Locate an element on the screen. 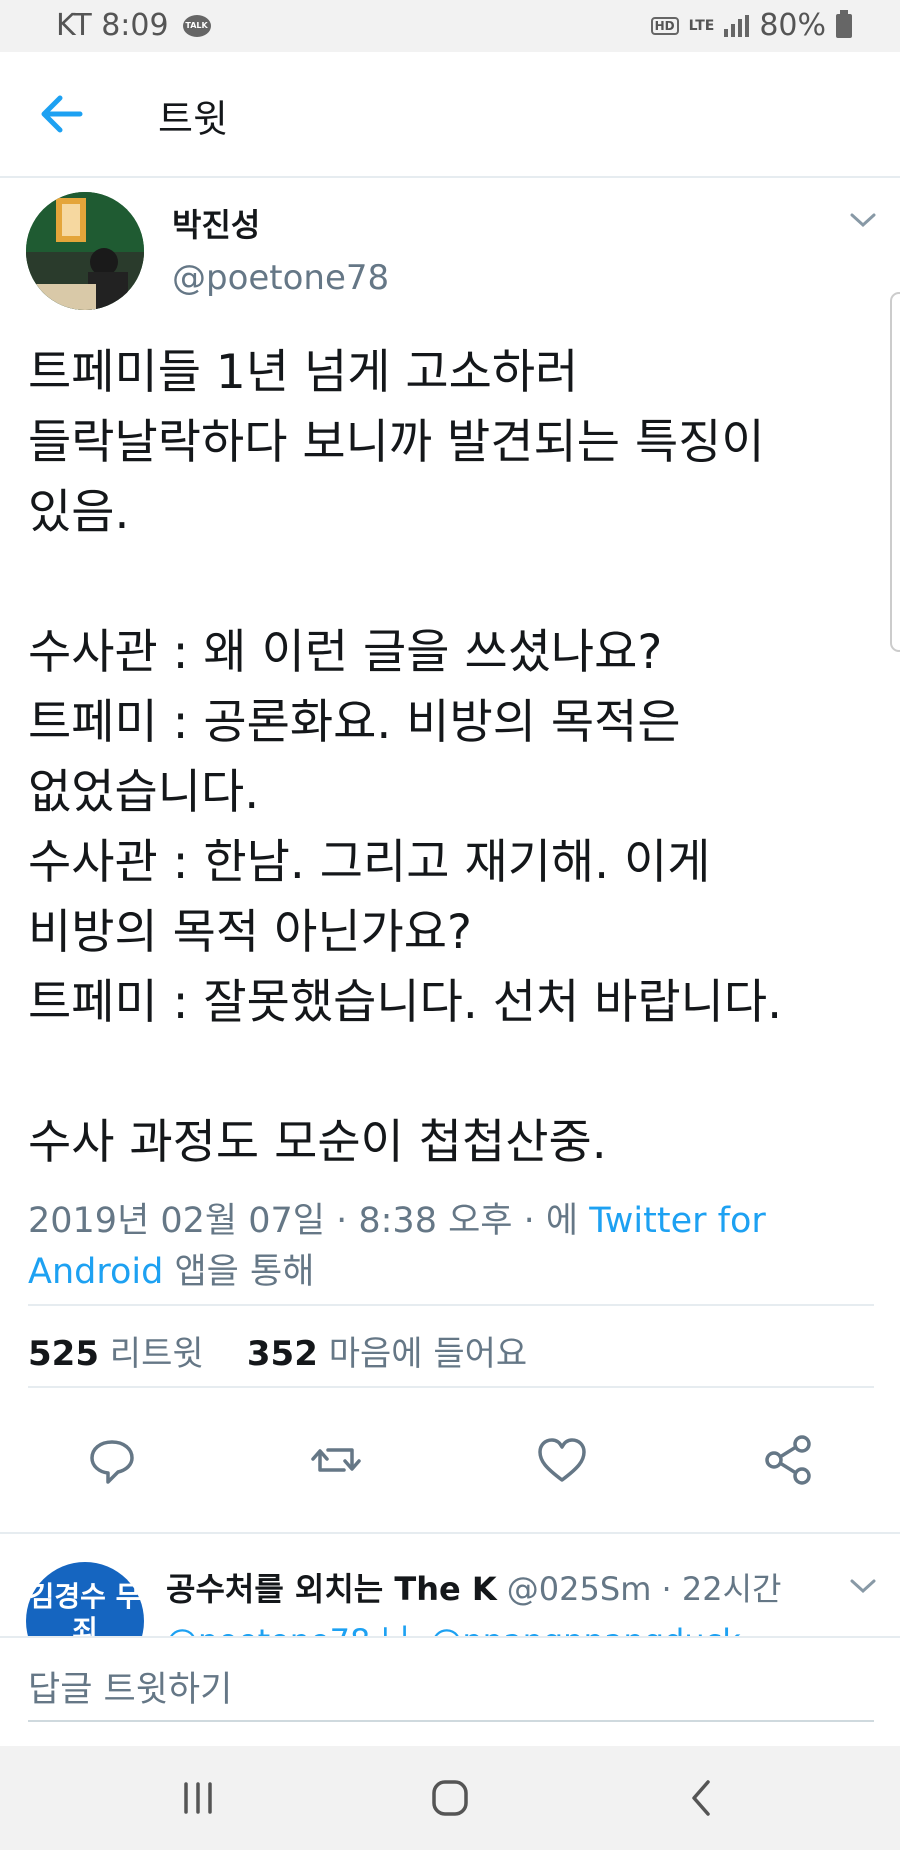  android-nav-bar is located at coordinates (450, 1798).